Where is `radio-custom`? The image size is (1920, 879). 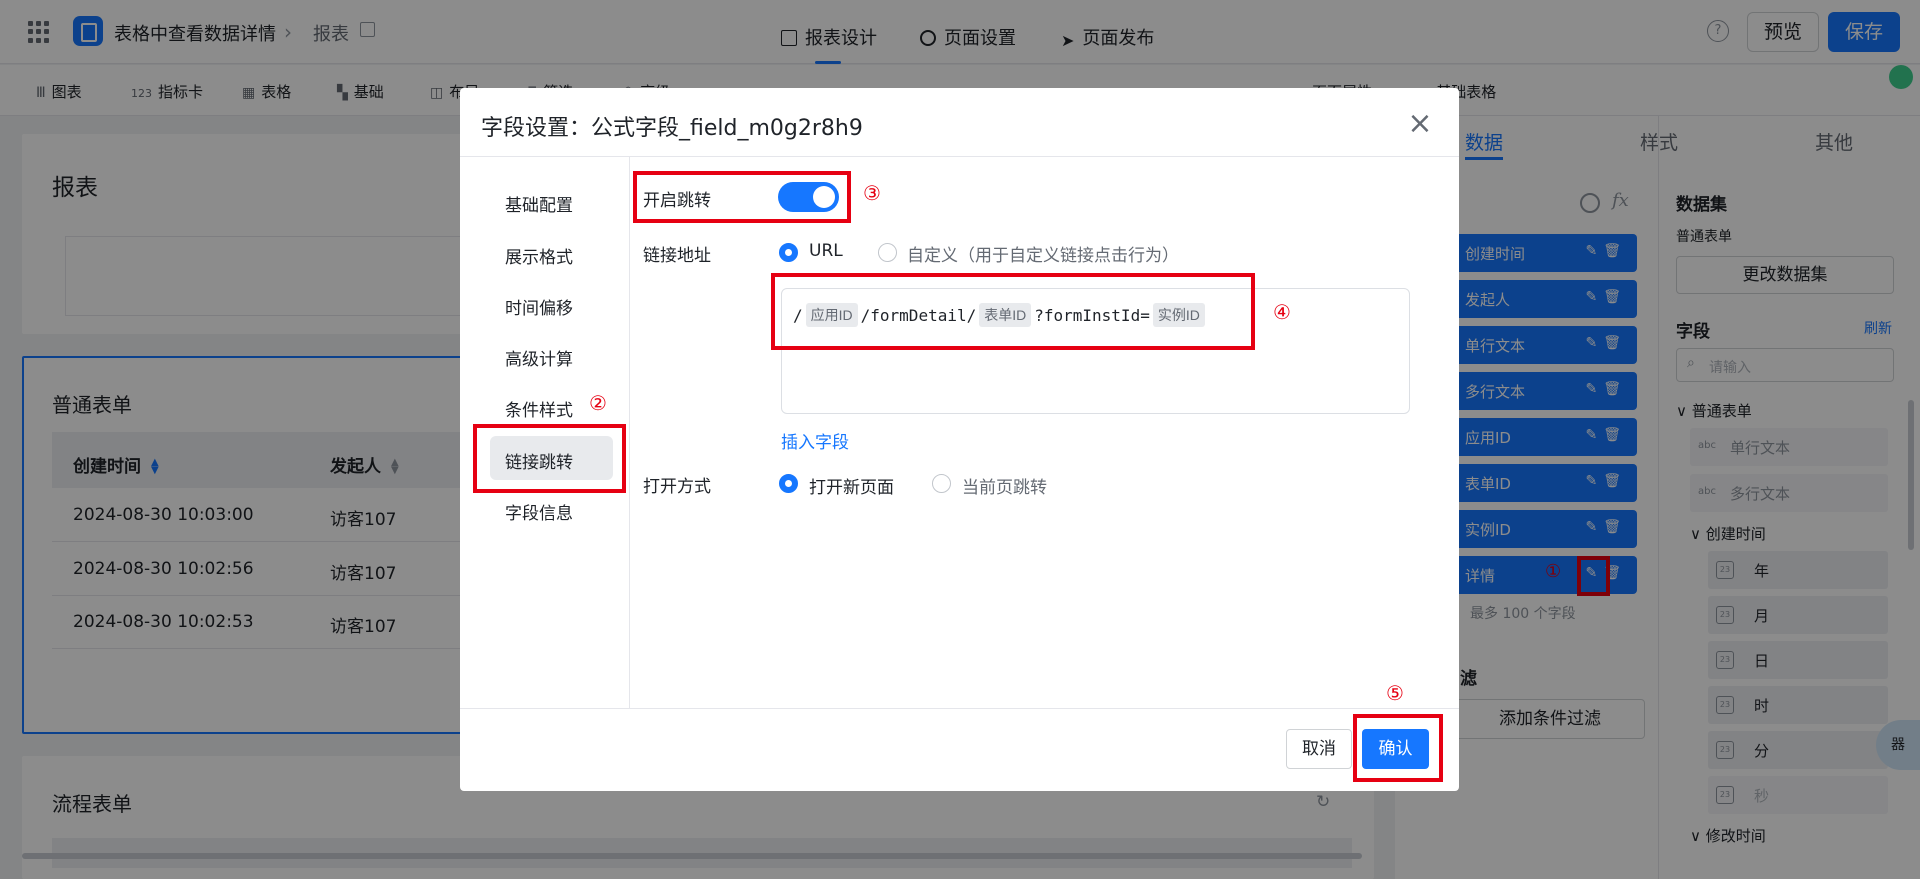 radio-custom is located at coordinates (887, 252).